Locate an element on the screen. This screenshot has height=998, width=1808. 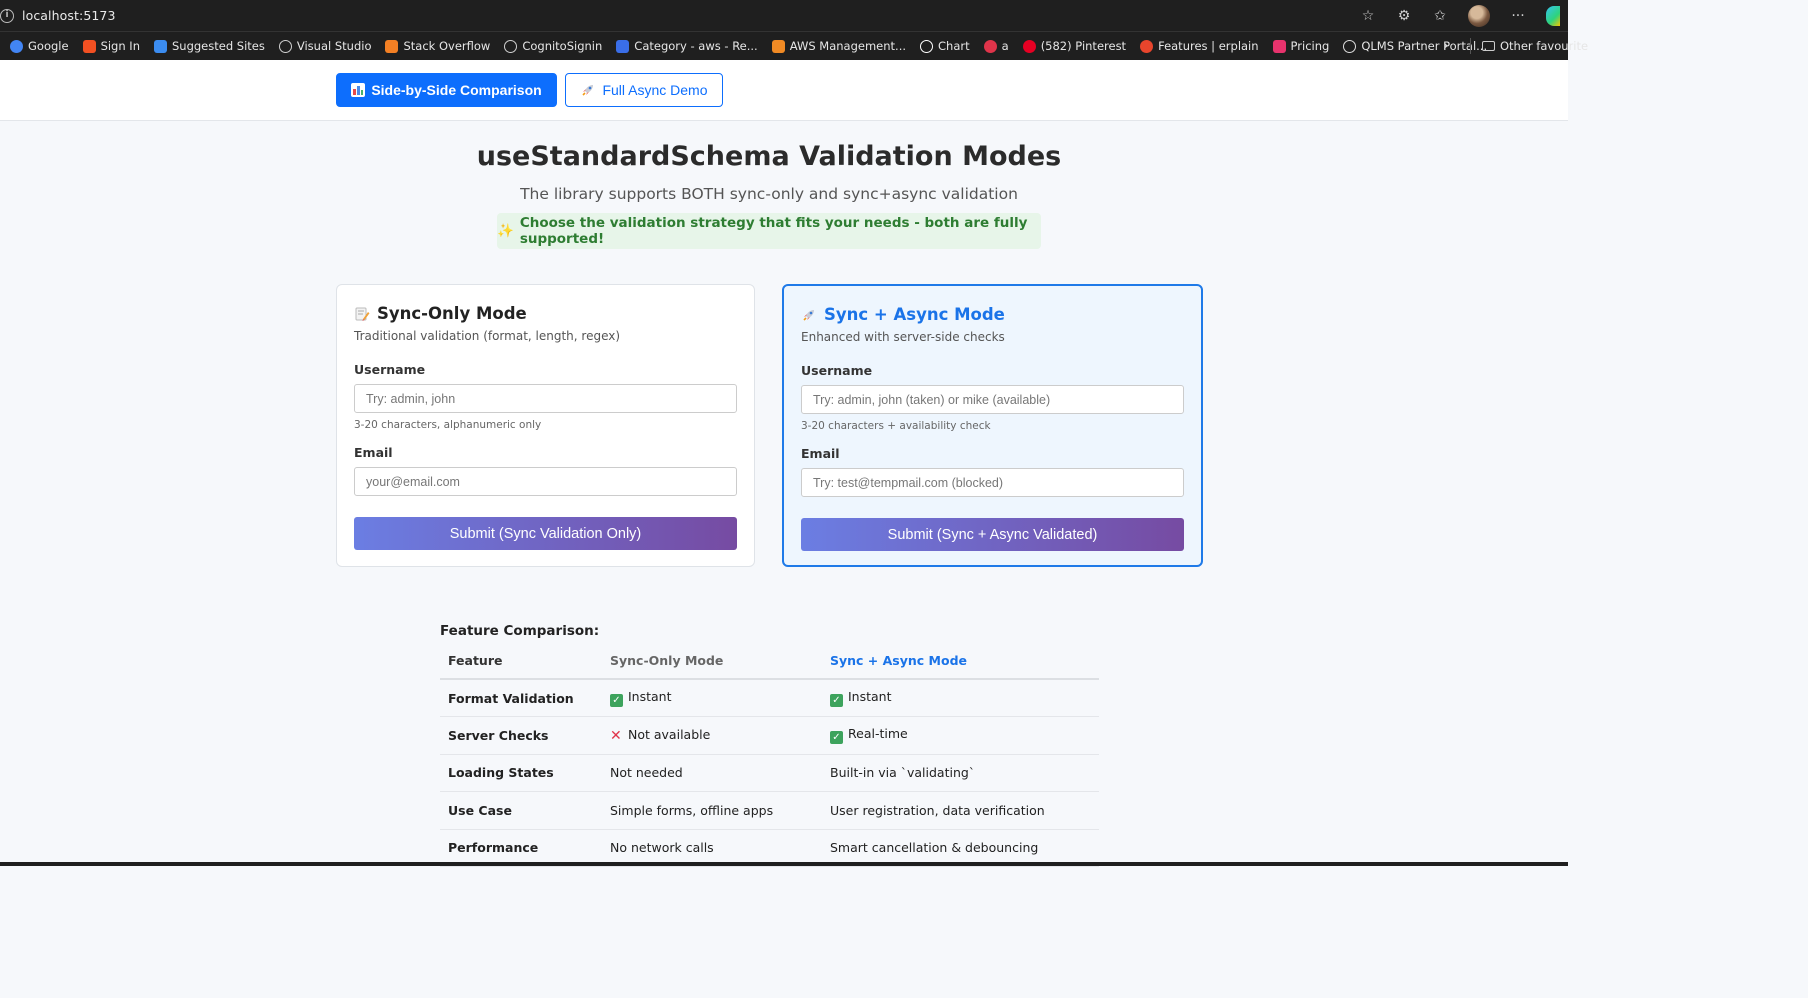
bookmark-item: Features | erplain is located at coordinates (1199, 46).